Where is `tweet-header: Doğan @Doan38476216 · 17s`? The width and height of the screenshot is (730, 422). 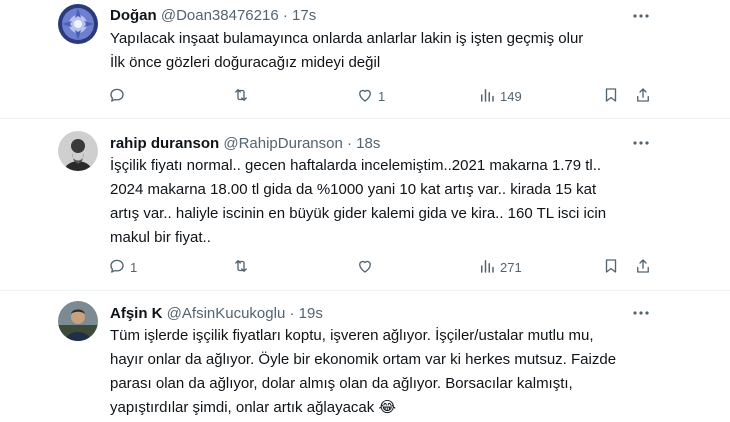
tweet-header: Doğan @Doan38476216 · 17s is located at coordinates (213, 16).